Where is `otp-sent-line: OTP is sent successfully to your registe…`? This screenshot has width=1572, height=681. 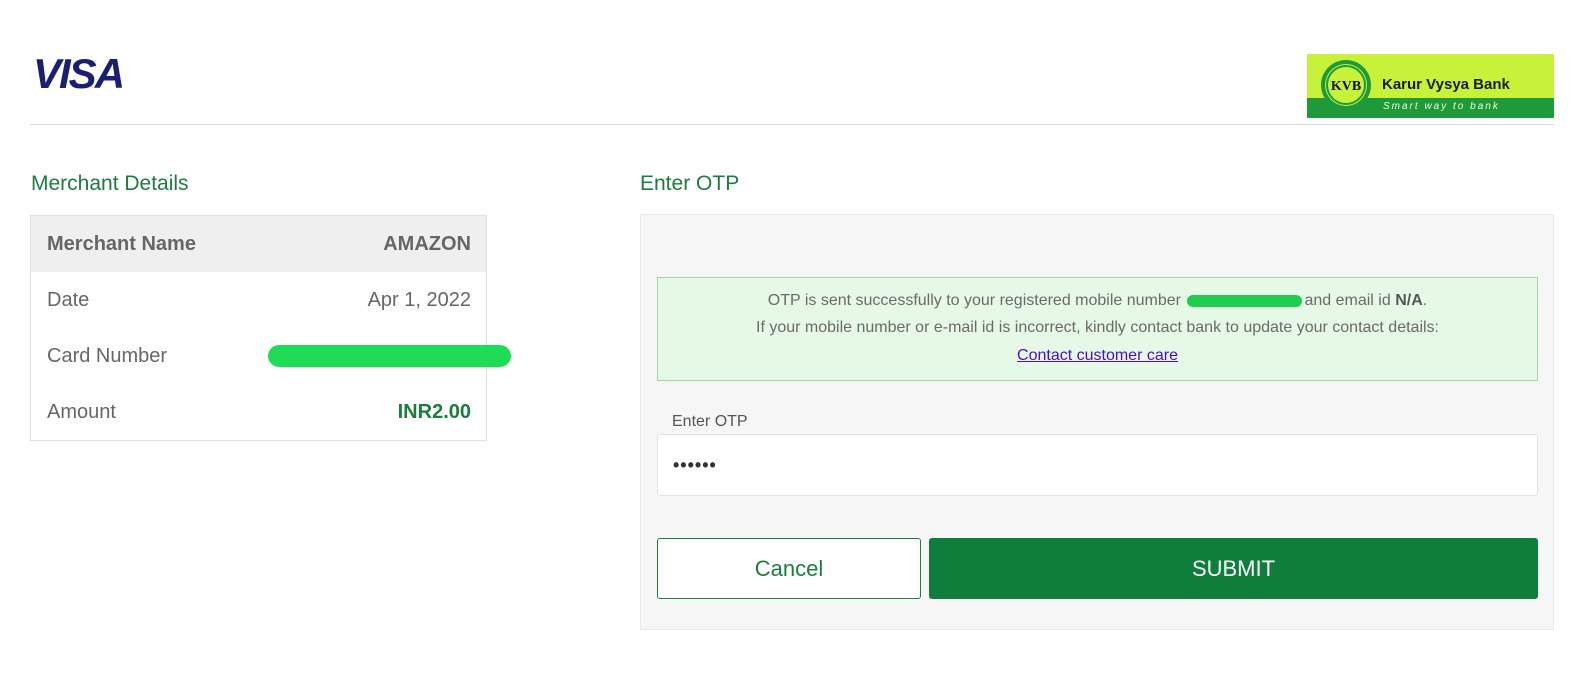 otp-sent-line: OTP is sent successfully to your registe… is located at coordinates (1097, 301).